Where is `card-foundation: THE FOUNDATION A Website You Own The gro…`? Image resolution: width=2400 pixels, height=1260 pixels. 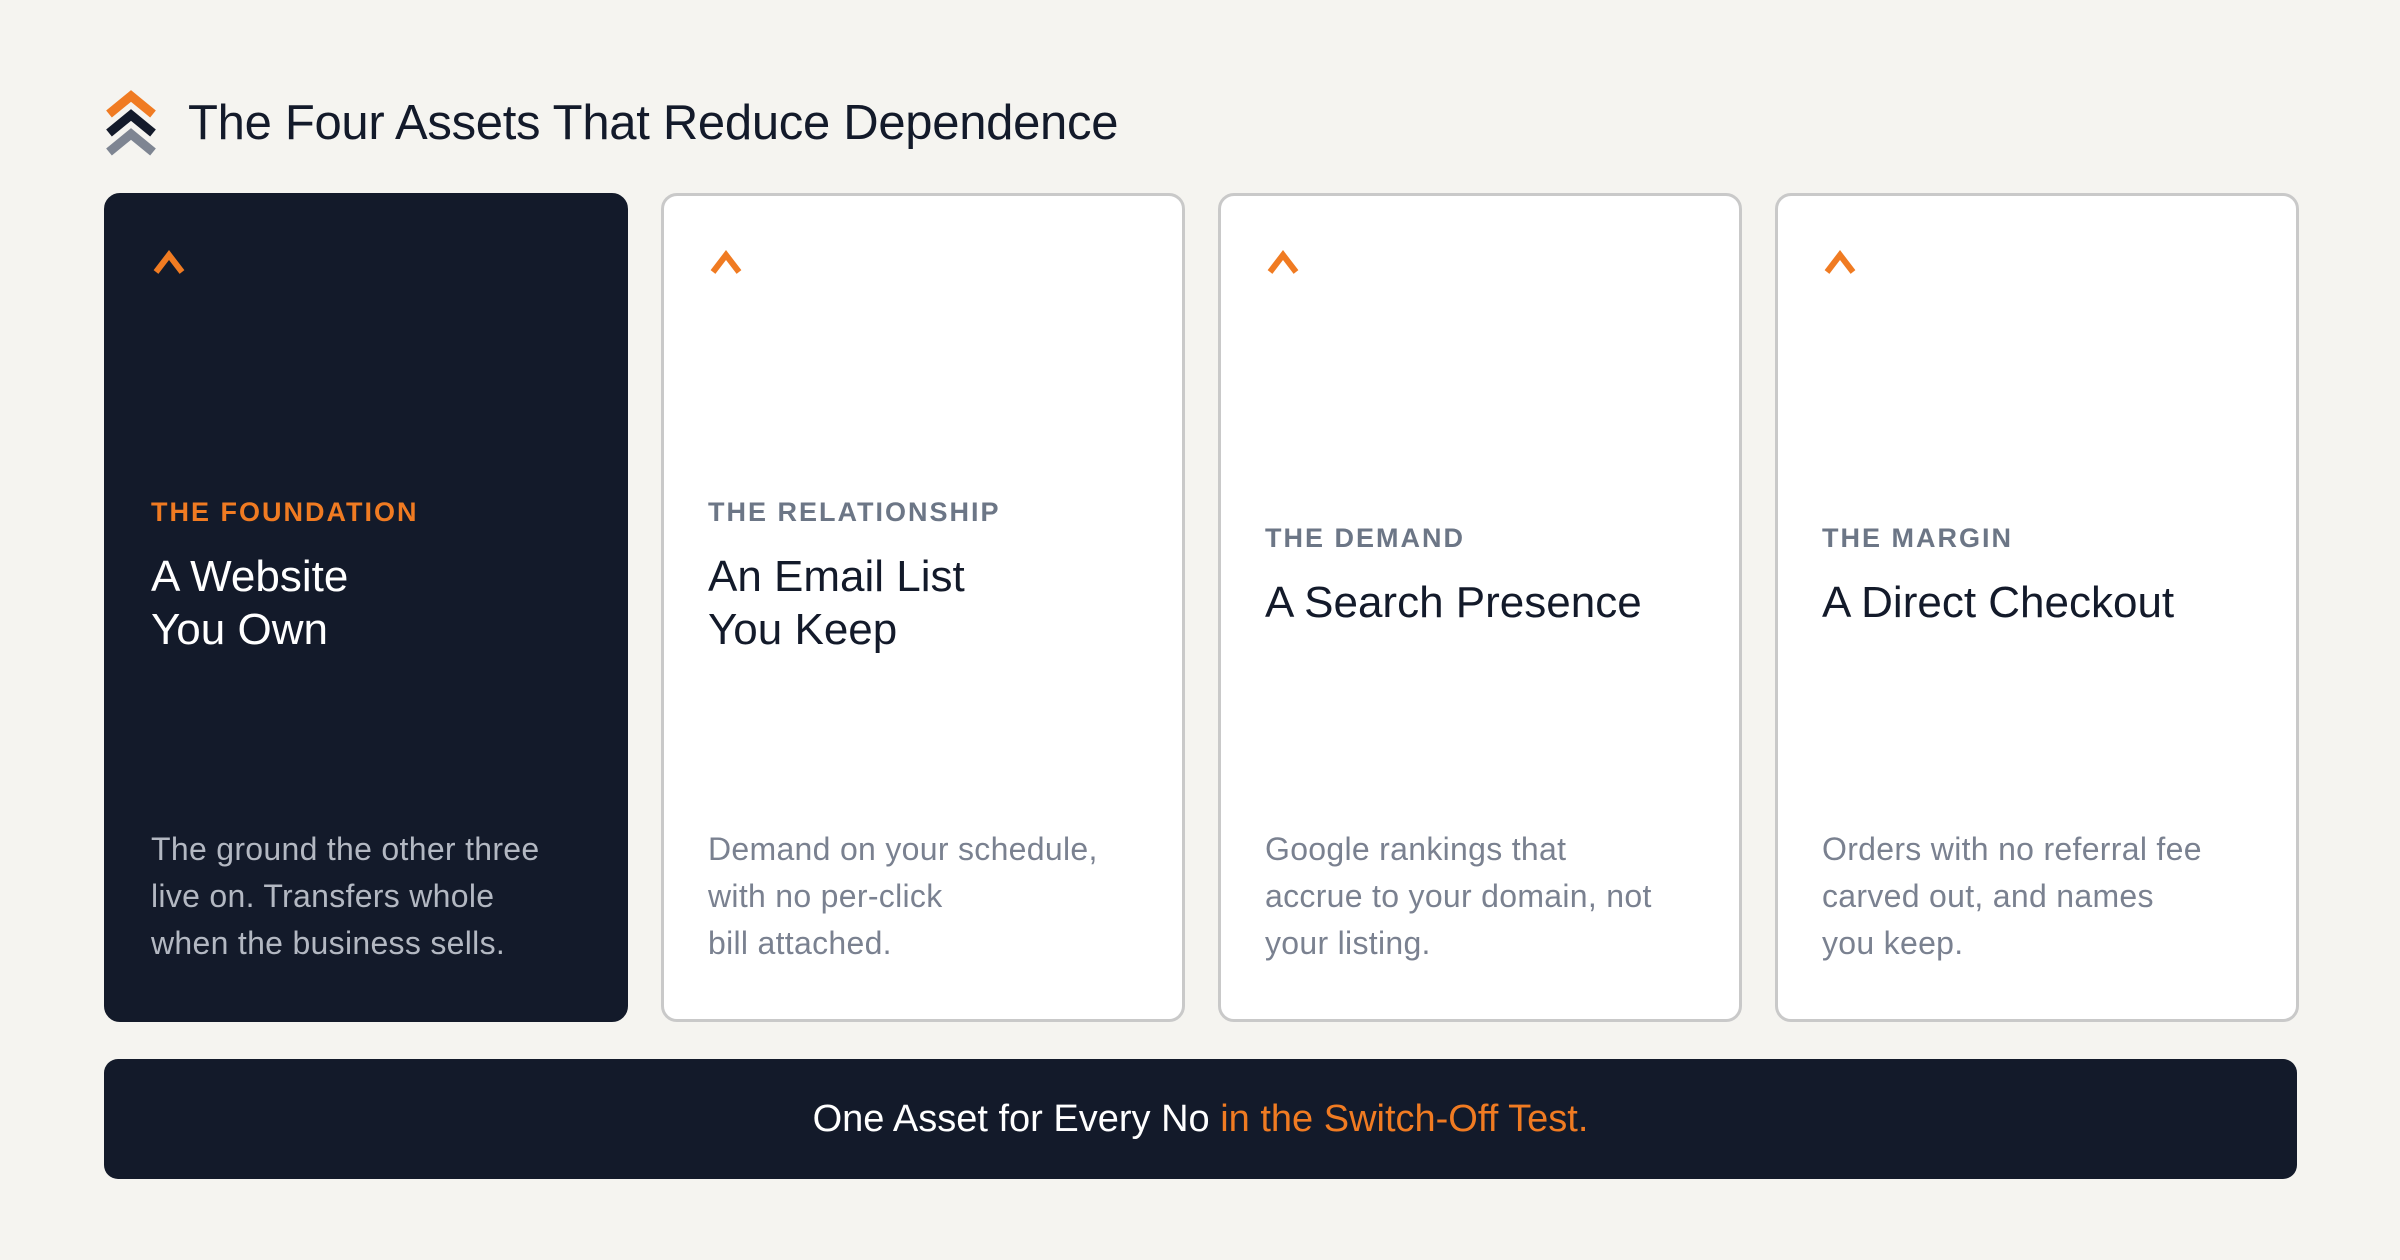 card-foundation: THE FOUNDATION A Website You Own The gro… is located at coordinates (366, 607).